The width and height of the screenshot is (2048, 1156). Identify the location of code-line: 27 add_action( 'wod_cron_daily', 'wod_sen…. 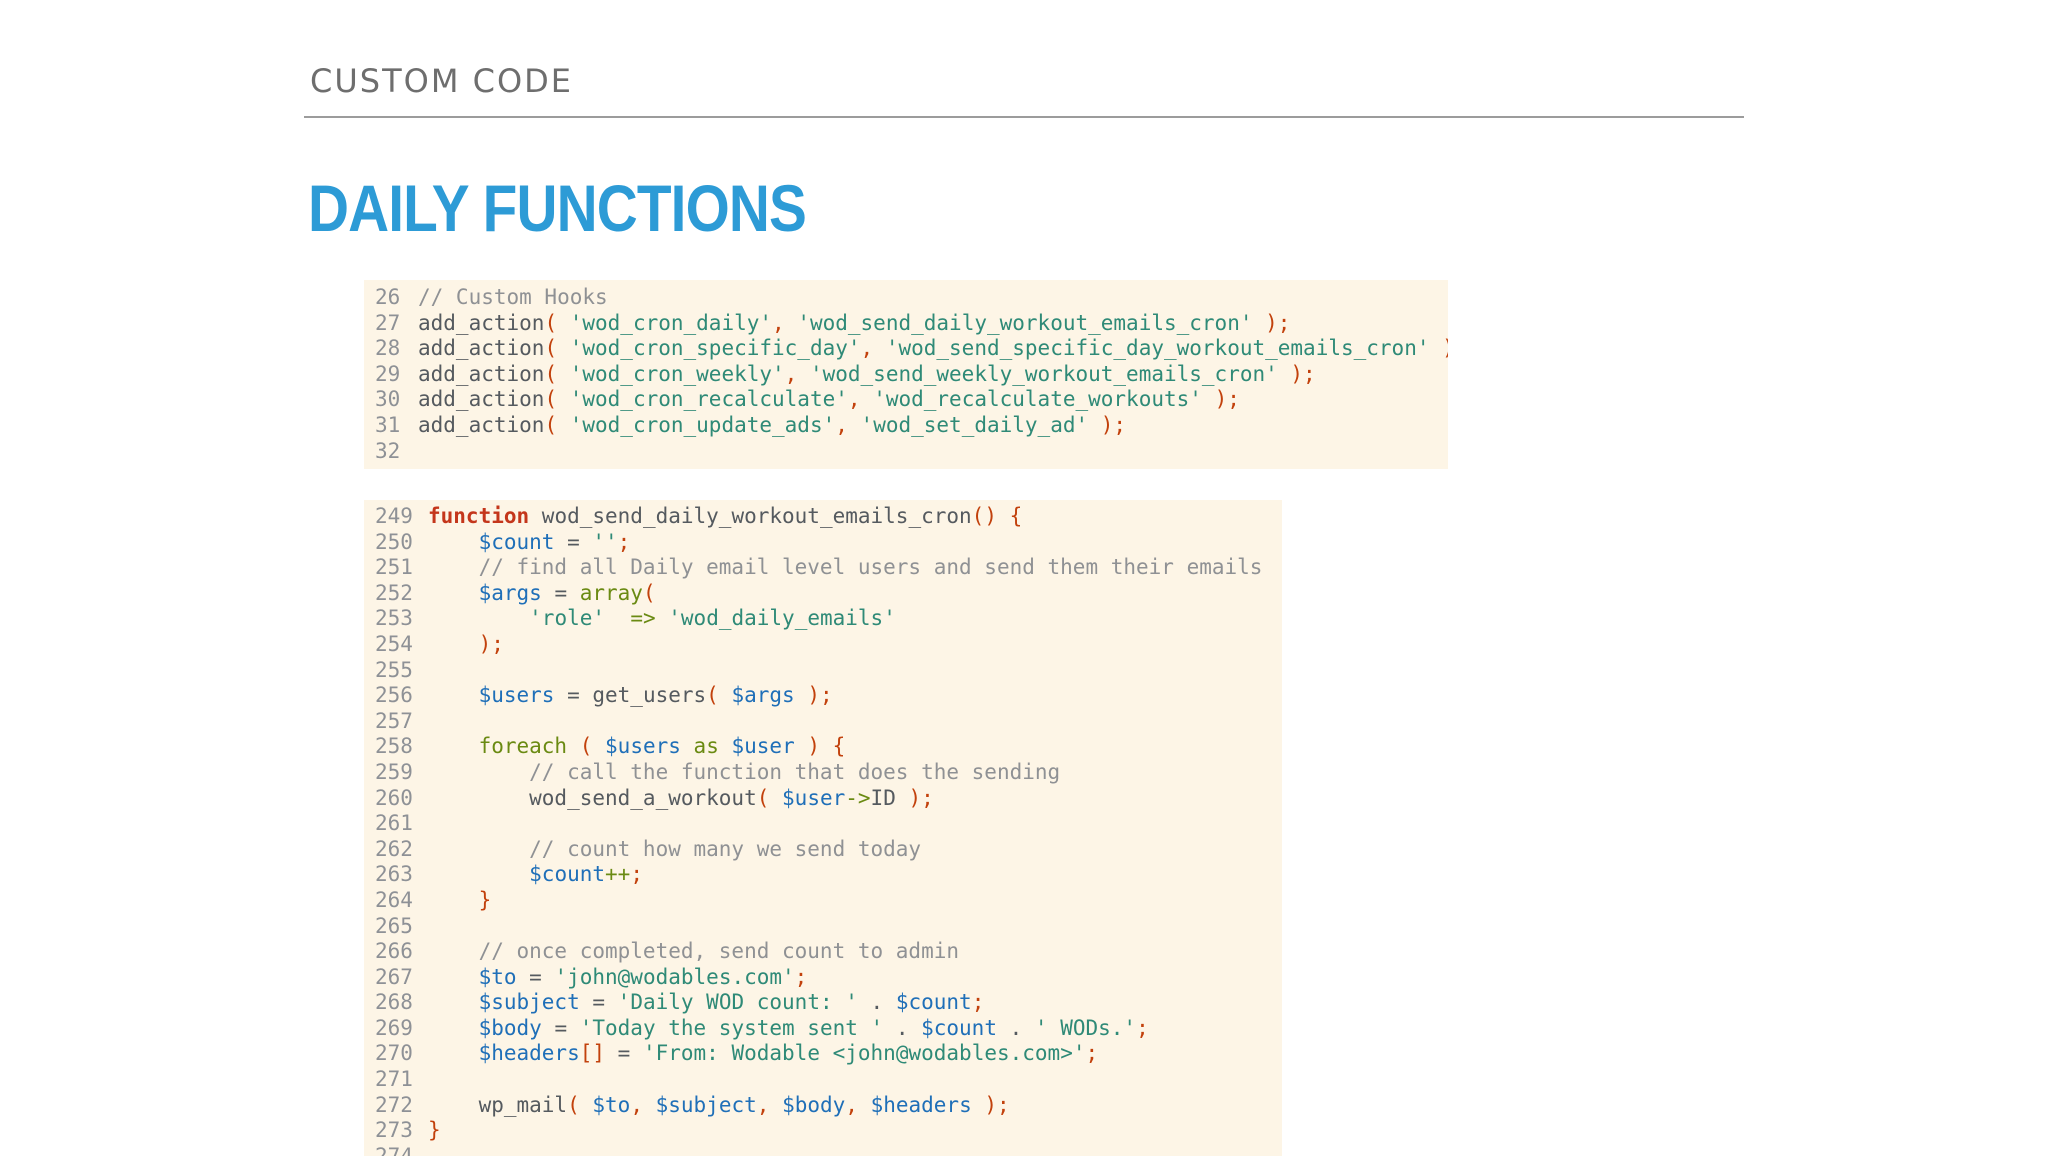
(906, 324).